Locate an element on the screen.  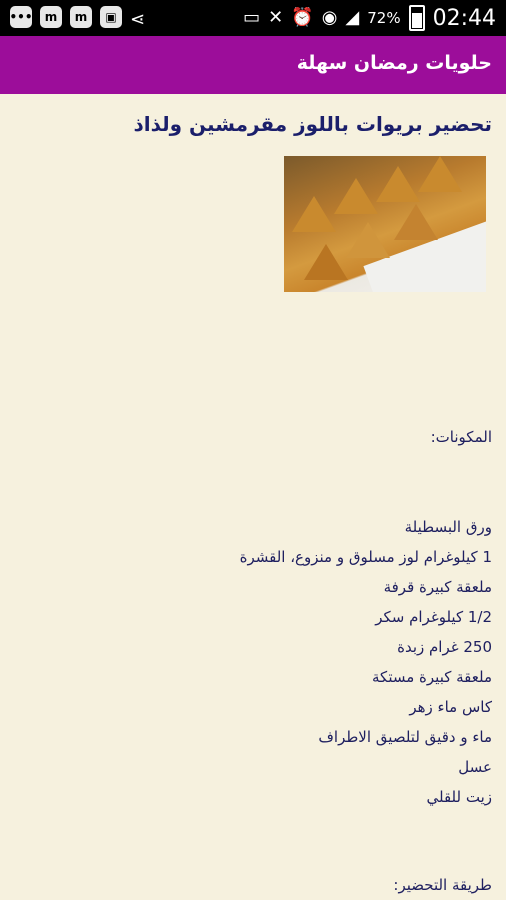
list-item: ملعقة كبيرة قرفة is located at coordinates (437, 587).